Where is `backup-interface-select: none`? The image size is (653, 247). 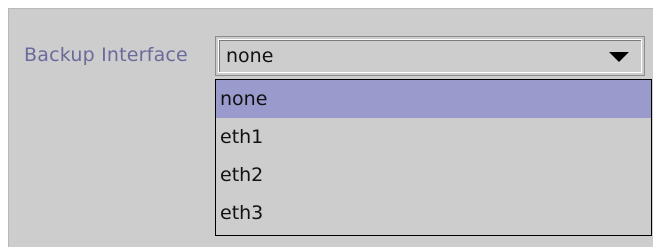 backup-interface-select: none is located at coordinates (430, 56).